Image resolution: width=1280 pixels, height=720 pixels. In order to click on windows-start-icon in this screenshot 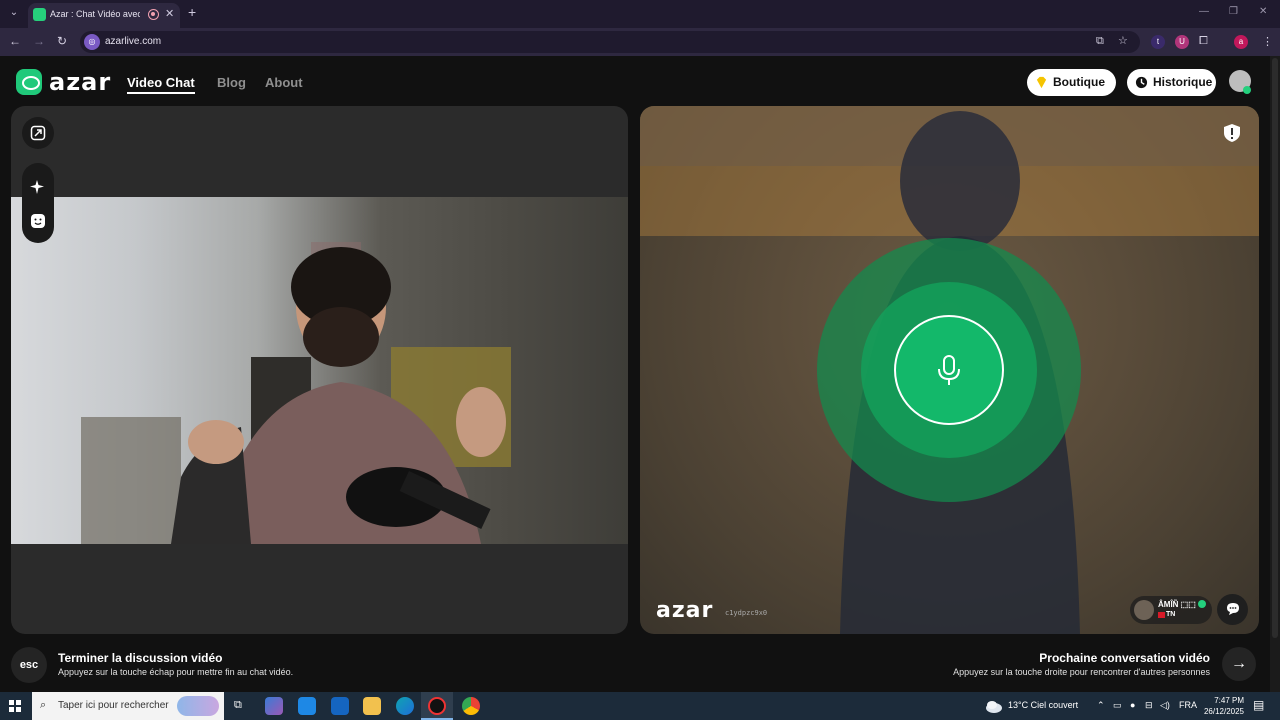, I will do `click(15, 706)`.